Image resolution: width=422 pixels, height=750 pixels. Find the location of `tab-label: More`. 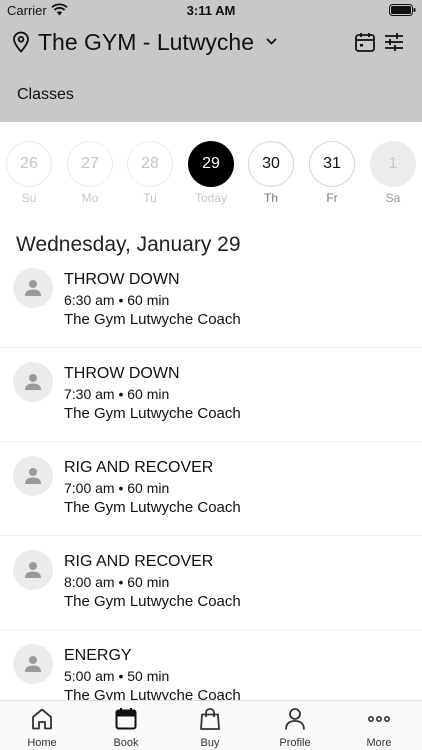

tab-label: More is located at coordinates (379, 743).